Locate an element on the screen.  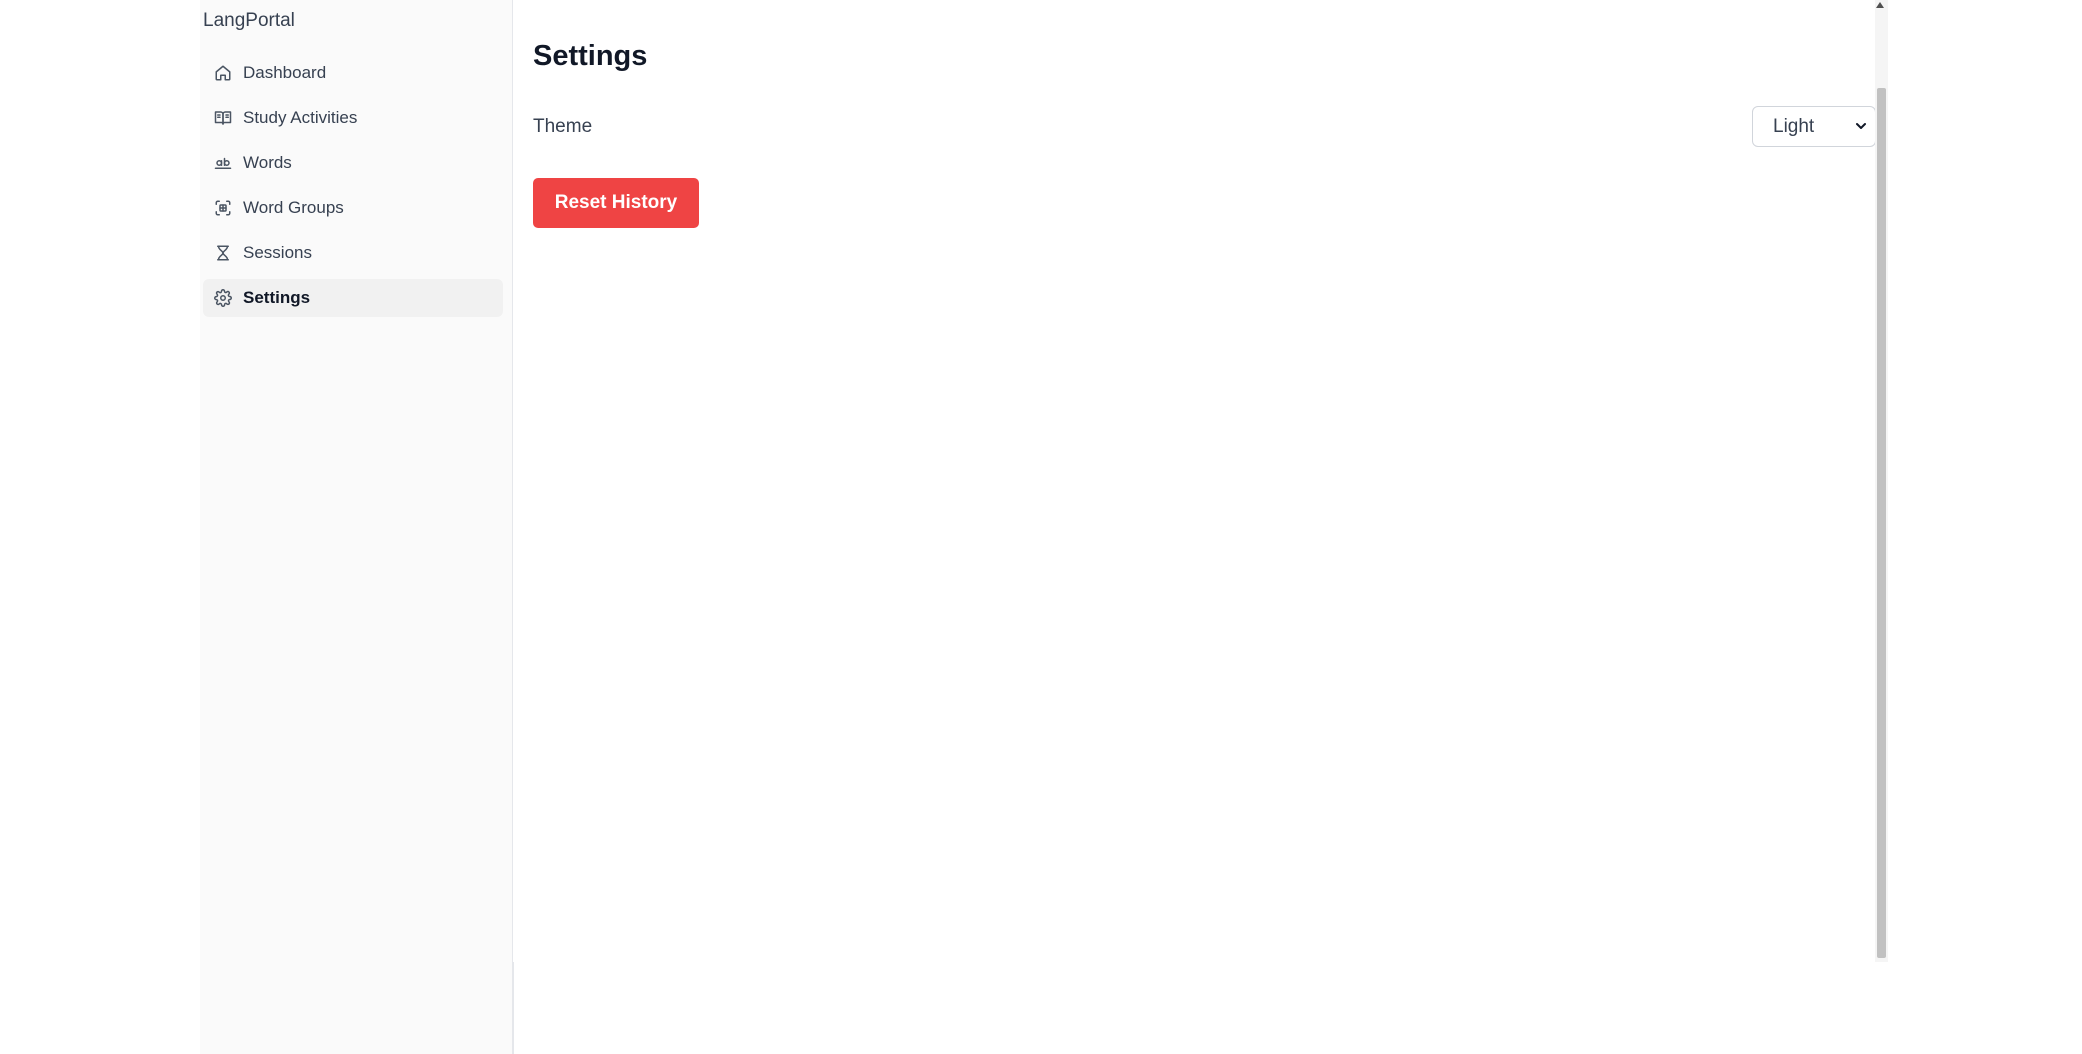
sidebar-item-word-groups: Word Groups is located at coordinates (353, 208).